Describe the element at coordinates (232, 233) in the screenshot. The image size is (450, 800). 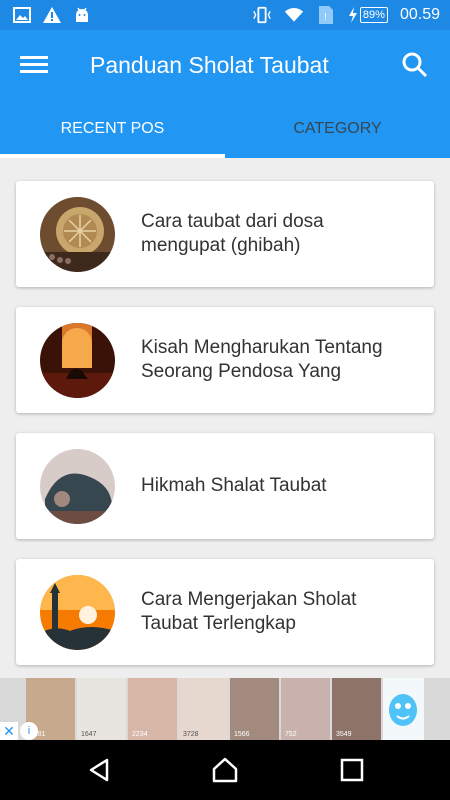
I see `post-title: Cara taubat dari dosa mengupat (ghibah)` at that location.